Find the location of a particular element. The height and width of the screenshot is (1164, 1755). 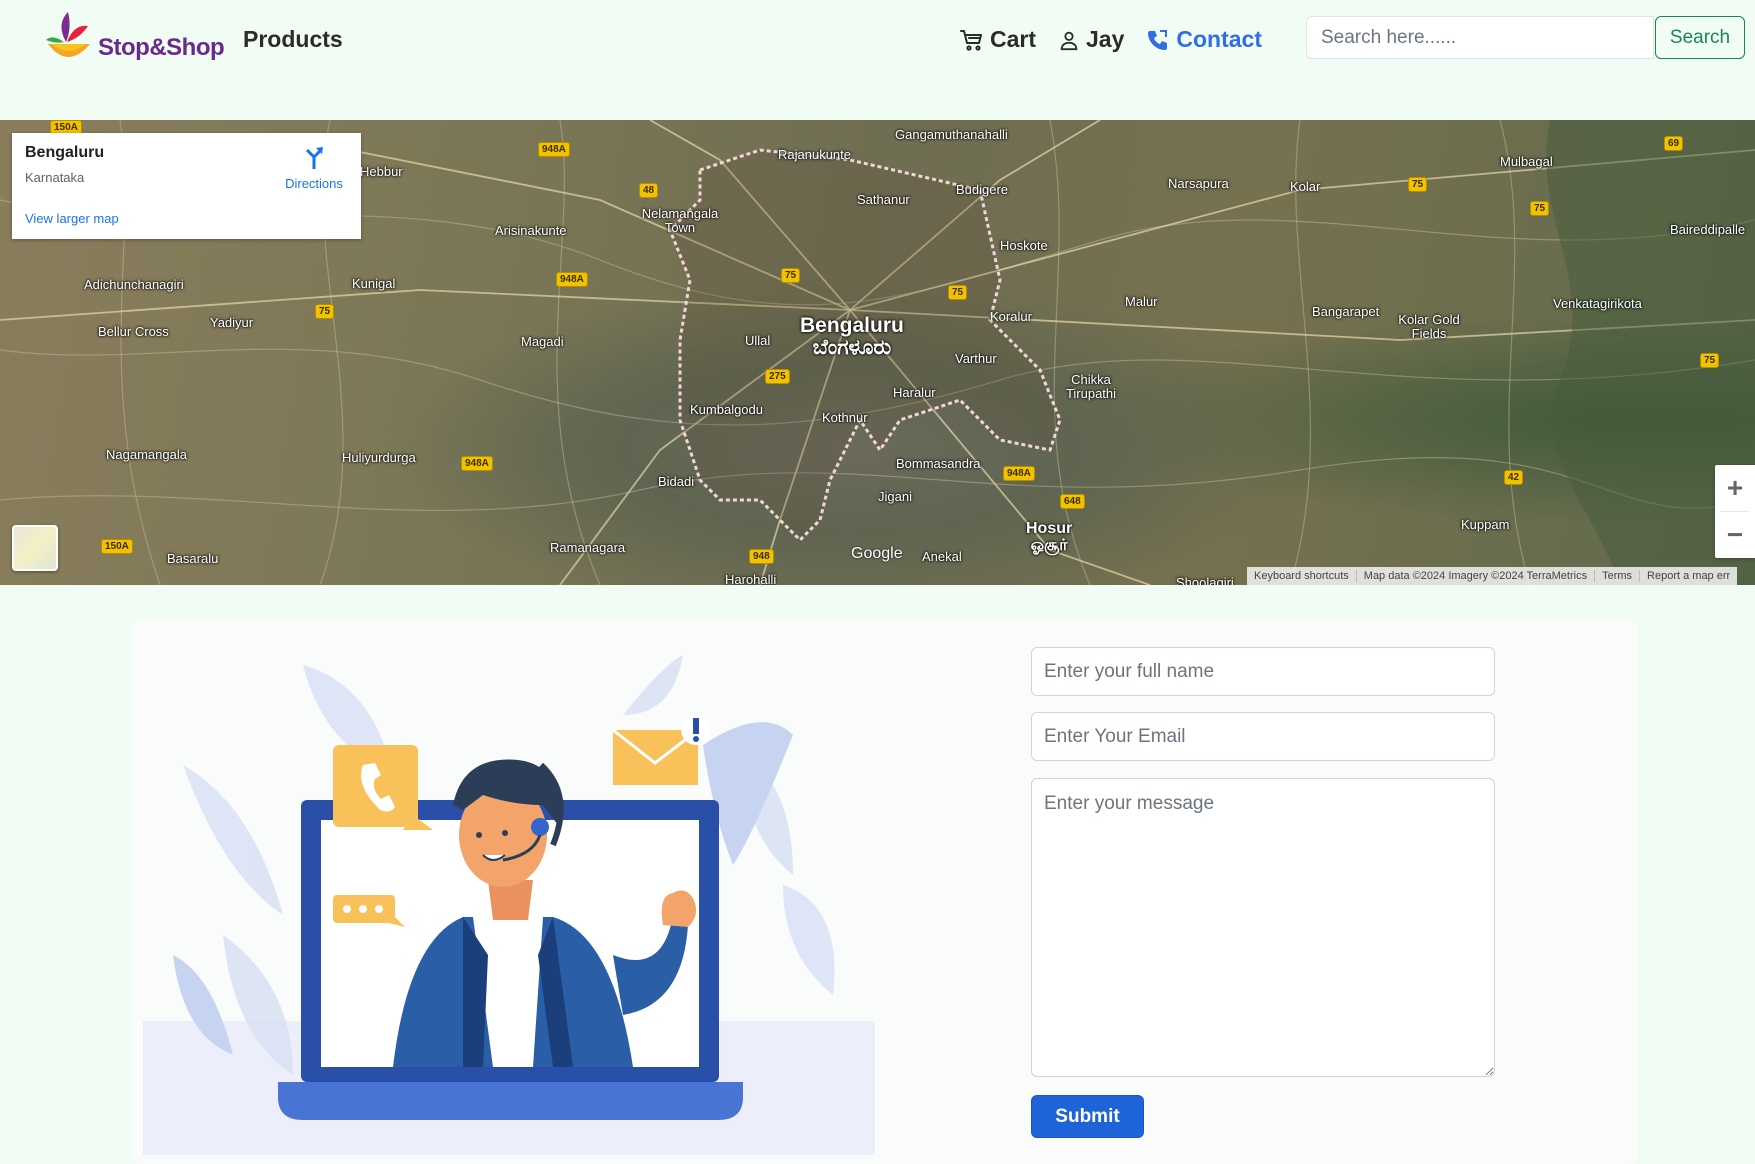

map-label-chikka-tirupathi: Chikka Tirupathi is located at coordinates (1091, 386).